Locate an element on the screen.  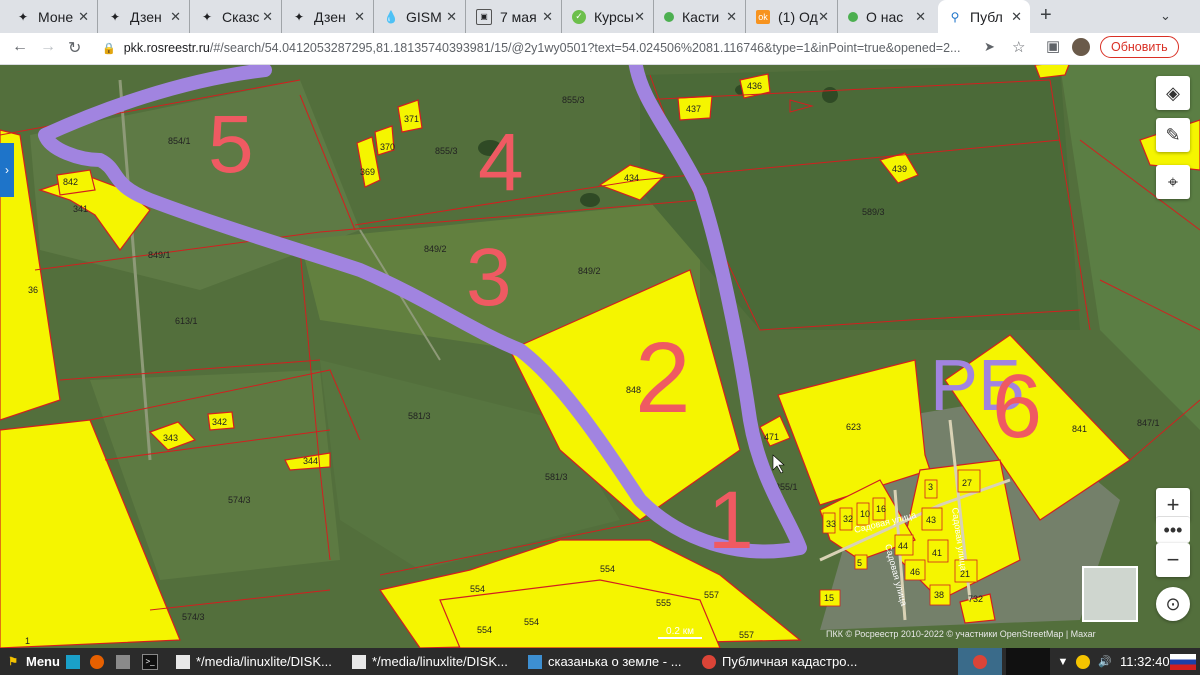
show-desktop-icon is located at coordinates (76, 661).